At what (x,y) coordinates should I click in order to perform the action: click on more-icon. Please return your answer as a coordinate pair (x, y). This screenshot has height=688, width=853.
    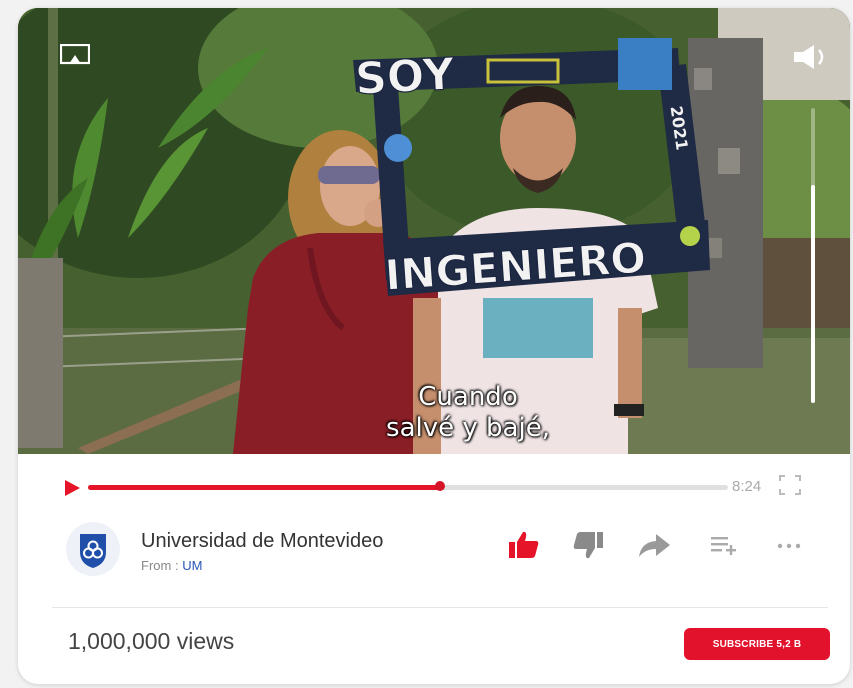
    Looking at the image, I should click on (789, 546).